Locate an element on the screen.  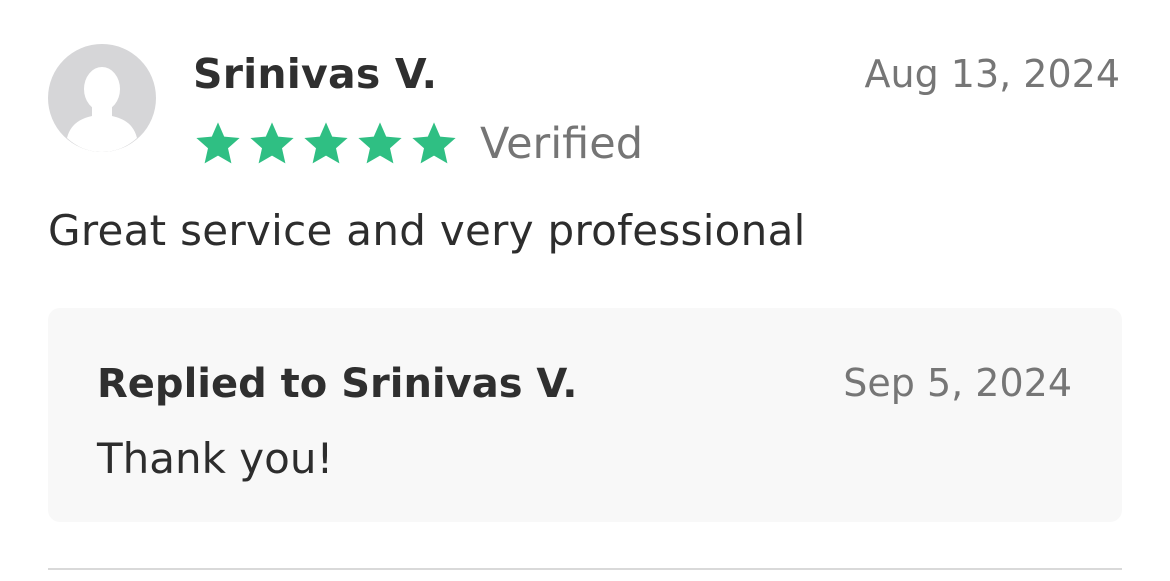
verified-label: Verified is located at coordinates (561, 144).